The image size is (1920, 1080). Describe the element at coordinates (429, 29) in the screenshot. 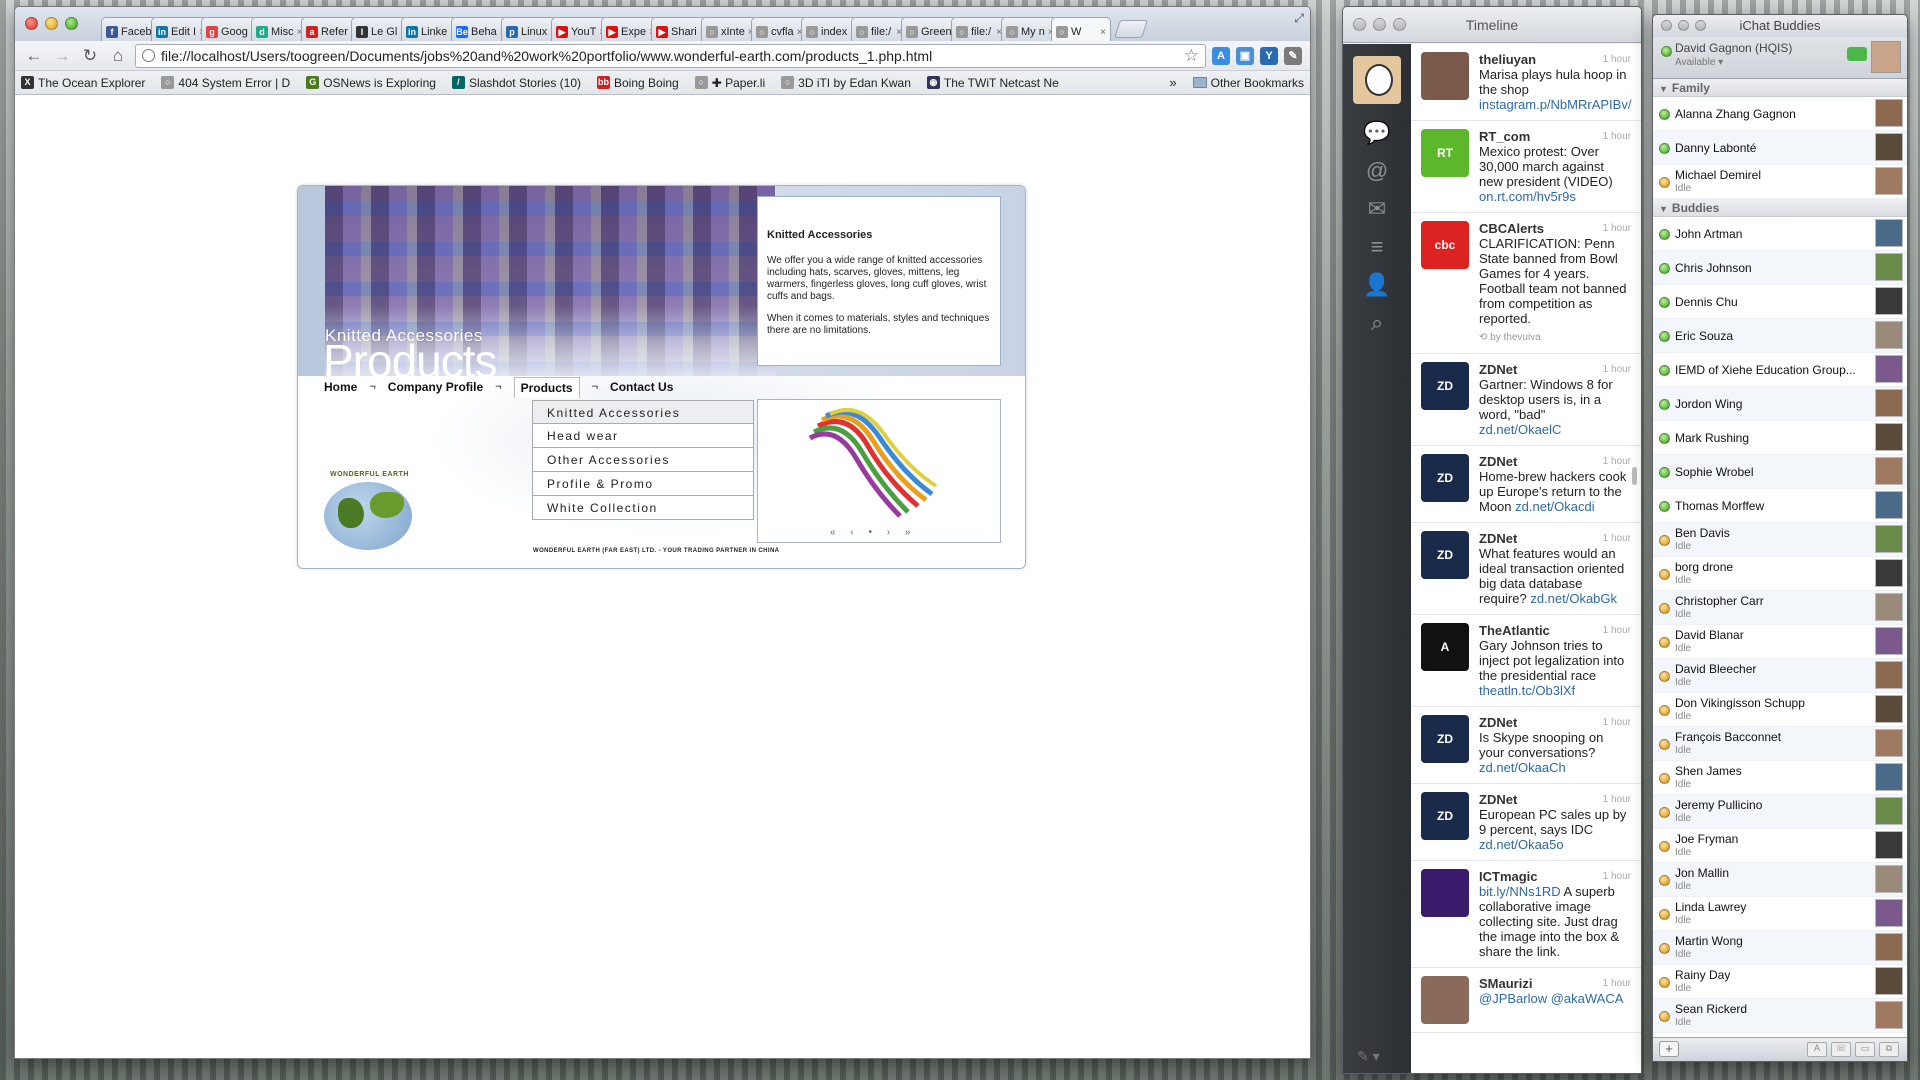

I see `browser-tab: inLinke×` at that location.